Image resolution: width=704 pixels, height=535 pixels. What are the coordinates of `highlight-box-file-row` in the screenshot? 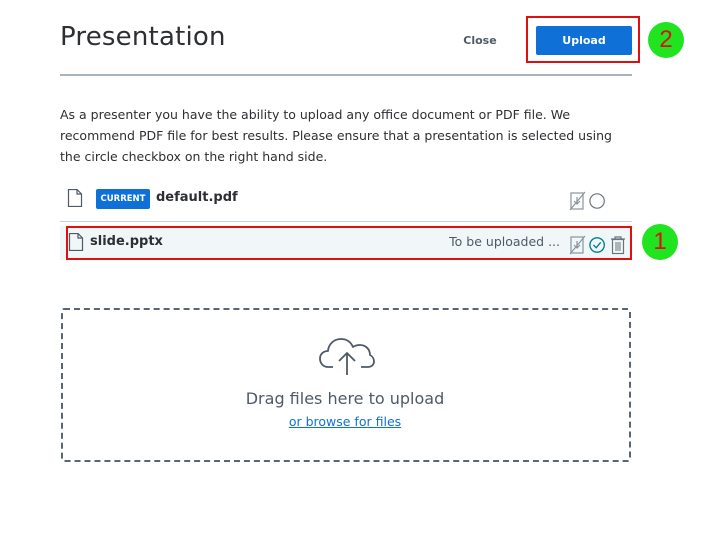 It's located at (349, 243).